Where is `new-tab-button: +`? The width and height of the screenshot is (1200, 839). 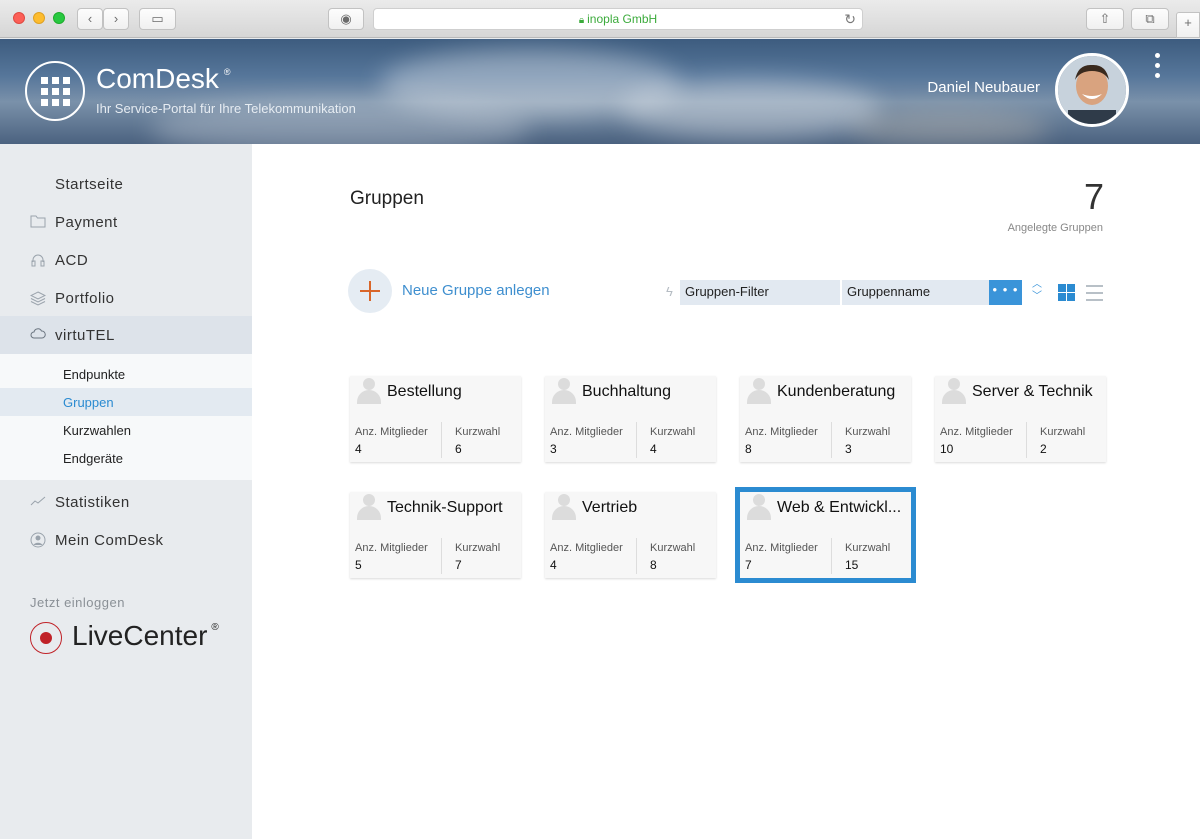
new-tab-button: + is located at coordinates (1188, 25).